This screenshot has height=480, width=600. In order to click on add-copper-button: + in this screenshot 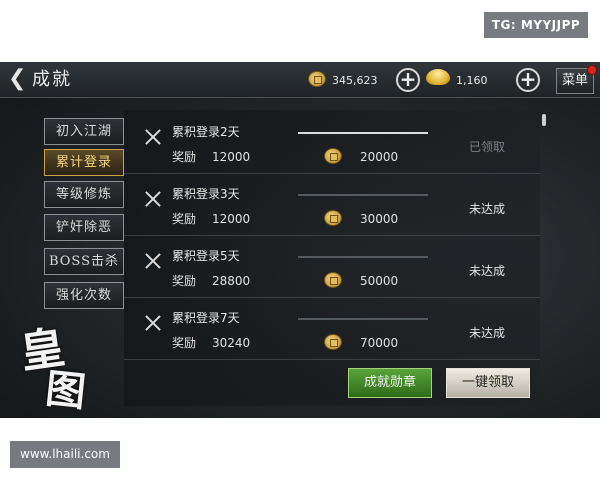, I will do `click(408, 80)`.